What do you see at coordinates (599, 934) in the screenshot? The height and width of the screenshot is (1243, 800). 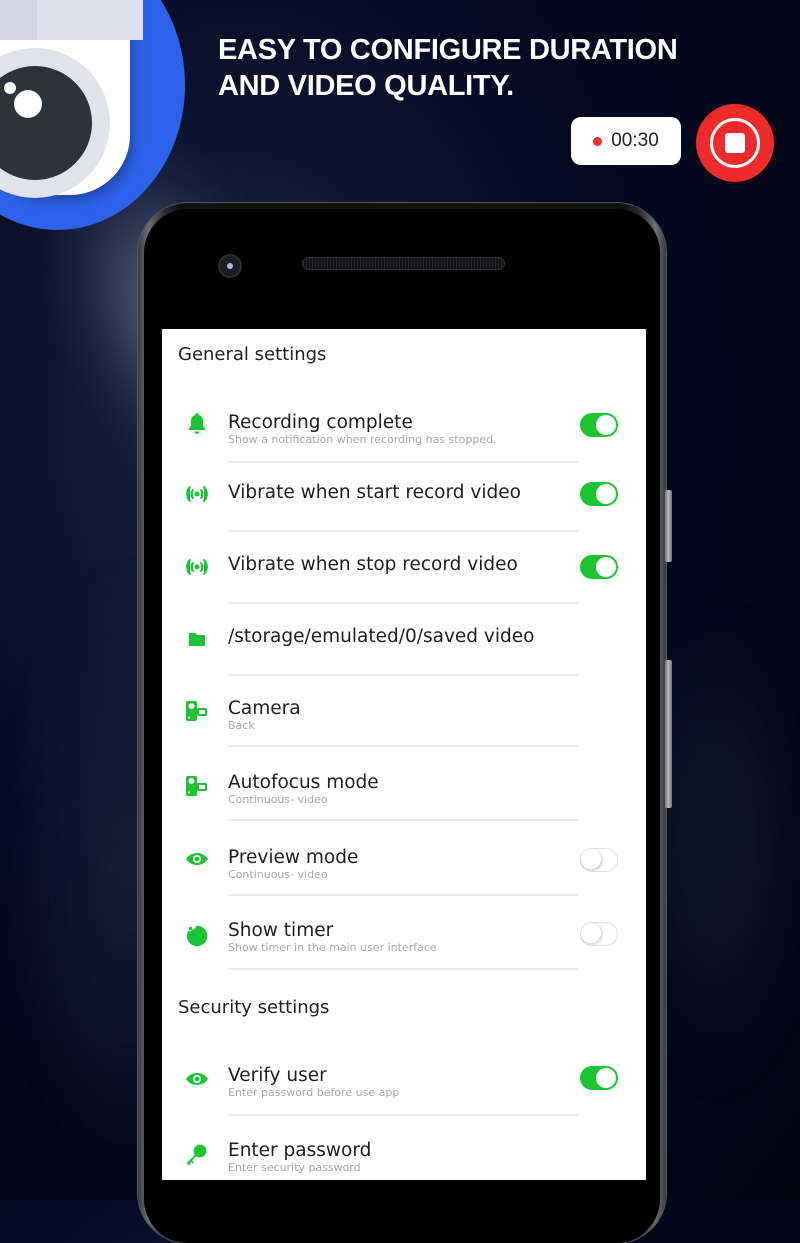 I see `show-timer-toggle` at bounding box center [599, 934].